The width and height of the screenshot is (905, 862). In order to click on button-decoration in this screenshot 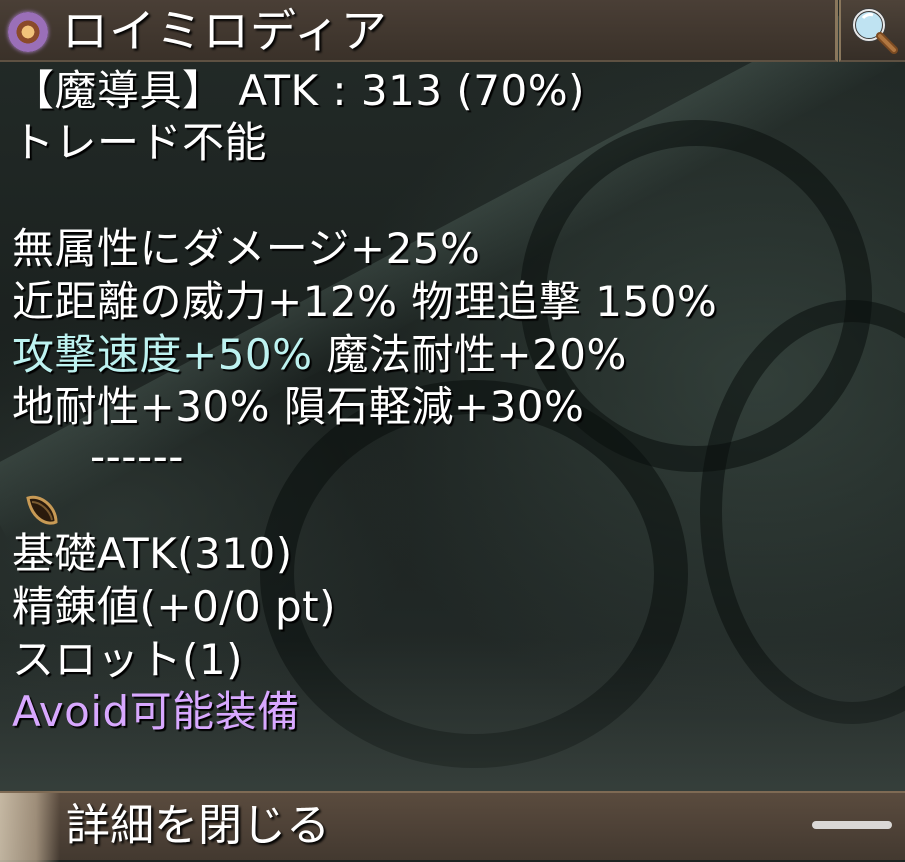, I will do `click(30, 827)`.